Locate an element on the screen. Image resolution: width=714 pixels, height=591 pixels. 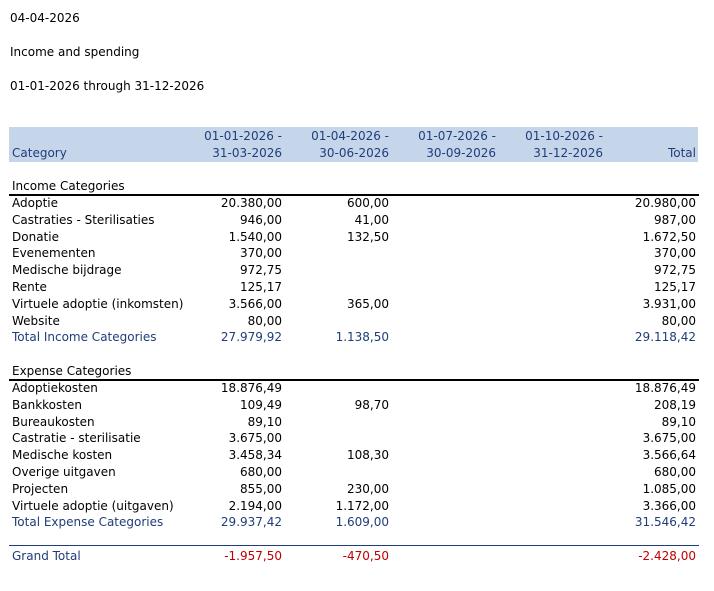
row-category: Castraties - Sterilisaties is located at coordinates (83, 219).